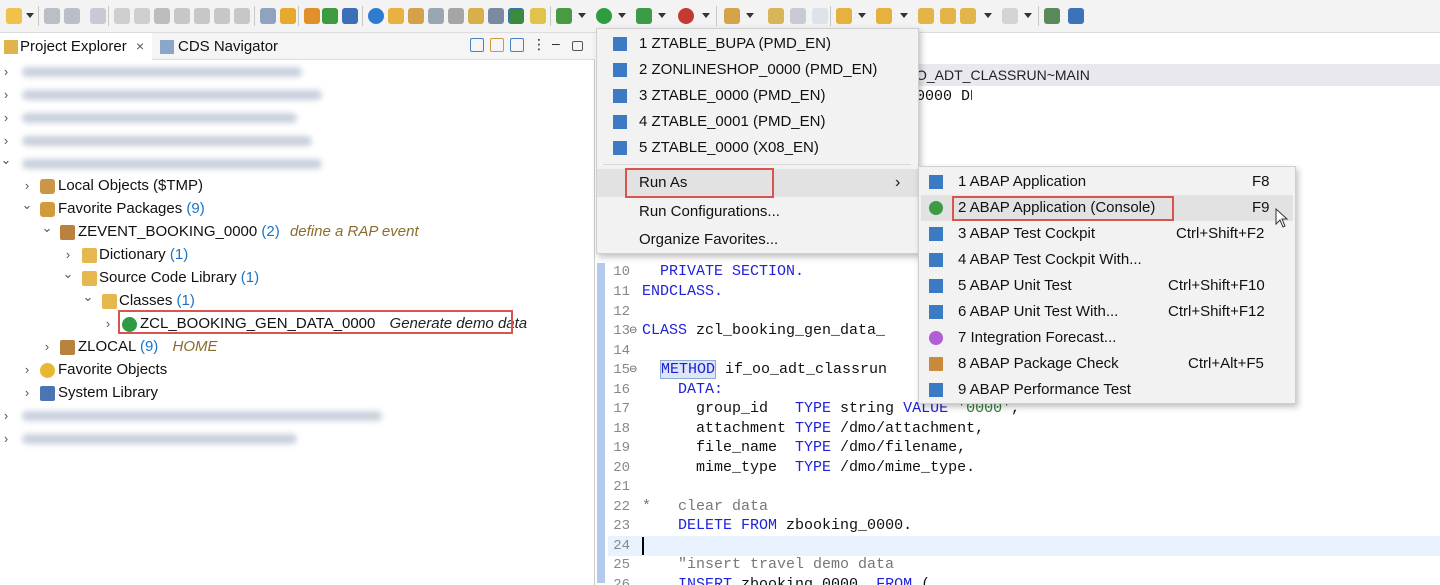 The image size is (1440, 585). Describe the element at coordinates (516, 16) in the screenshot. I see `run-favorites-icon` at that location.